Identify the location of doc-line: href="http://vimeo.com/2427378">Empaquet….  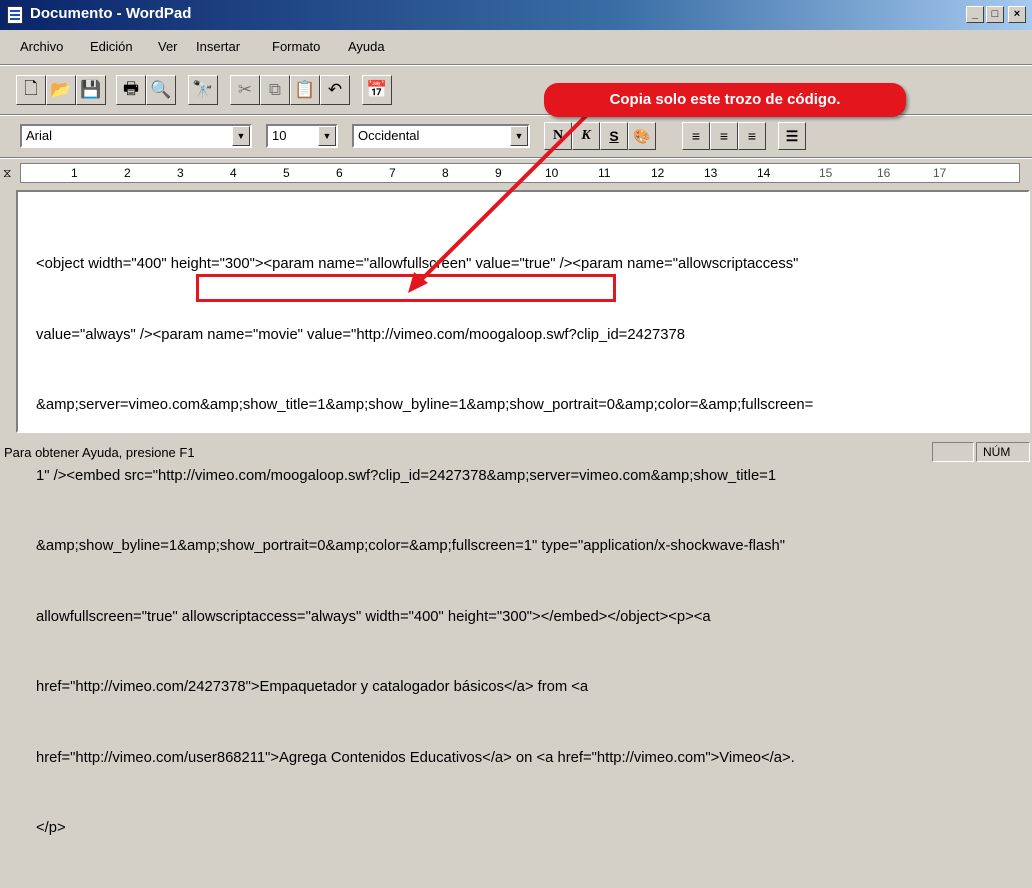
(312, 687).